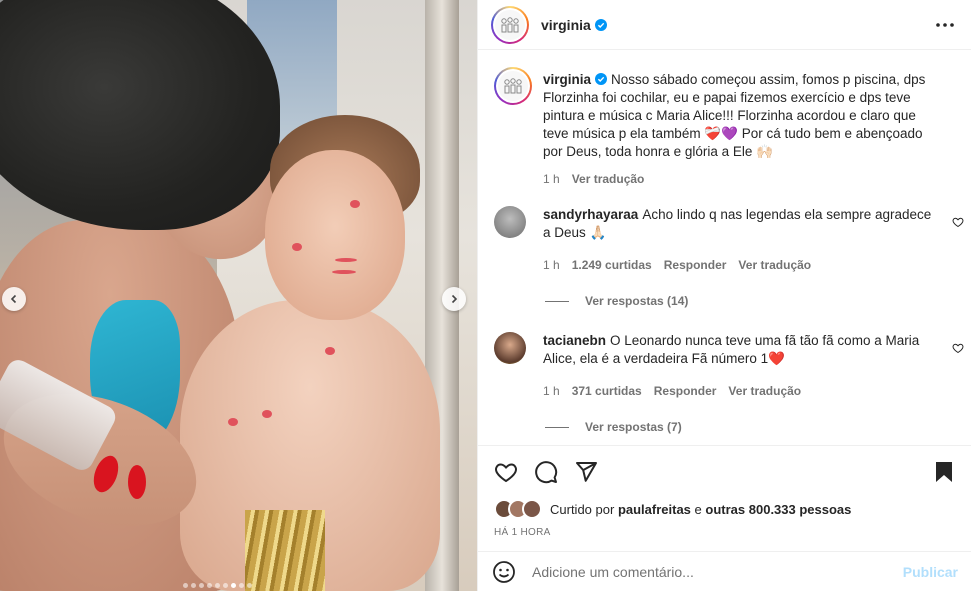  Describe the element at coordinates (654, 509) in the screenshot. I see `likes-user: paulafreitas` at that location.